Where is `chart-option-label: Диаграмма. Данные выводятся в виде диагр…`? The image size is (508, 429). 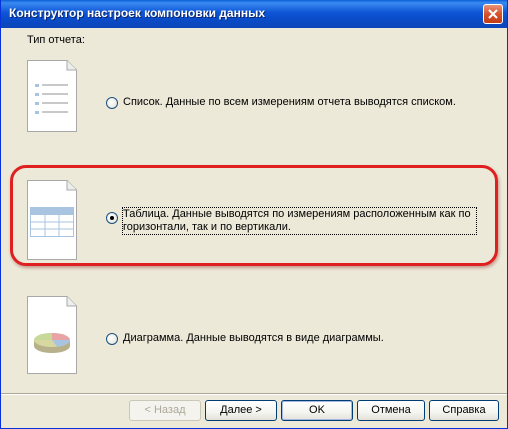
chart-option-label: Диаграмма. Данные выводятся в виде диагр… is located at coordinates (253, 338).